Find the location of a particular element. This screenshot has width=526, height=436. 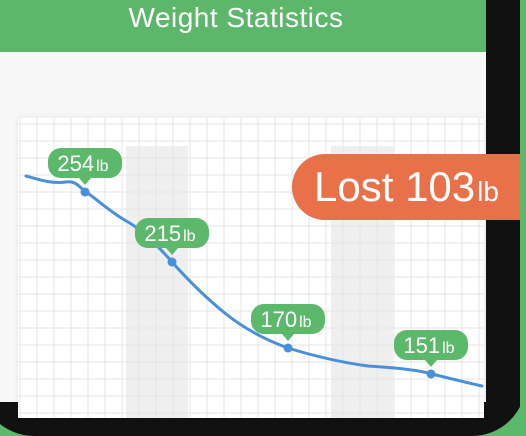

background-edge is located at coordinates (523, 204).